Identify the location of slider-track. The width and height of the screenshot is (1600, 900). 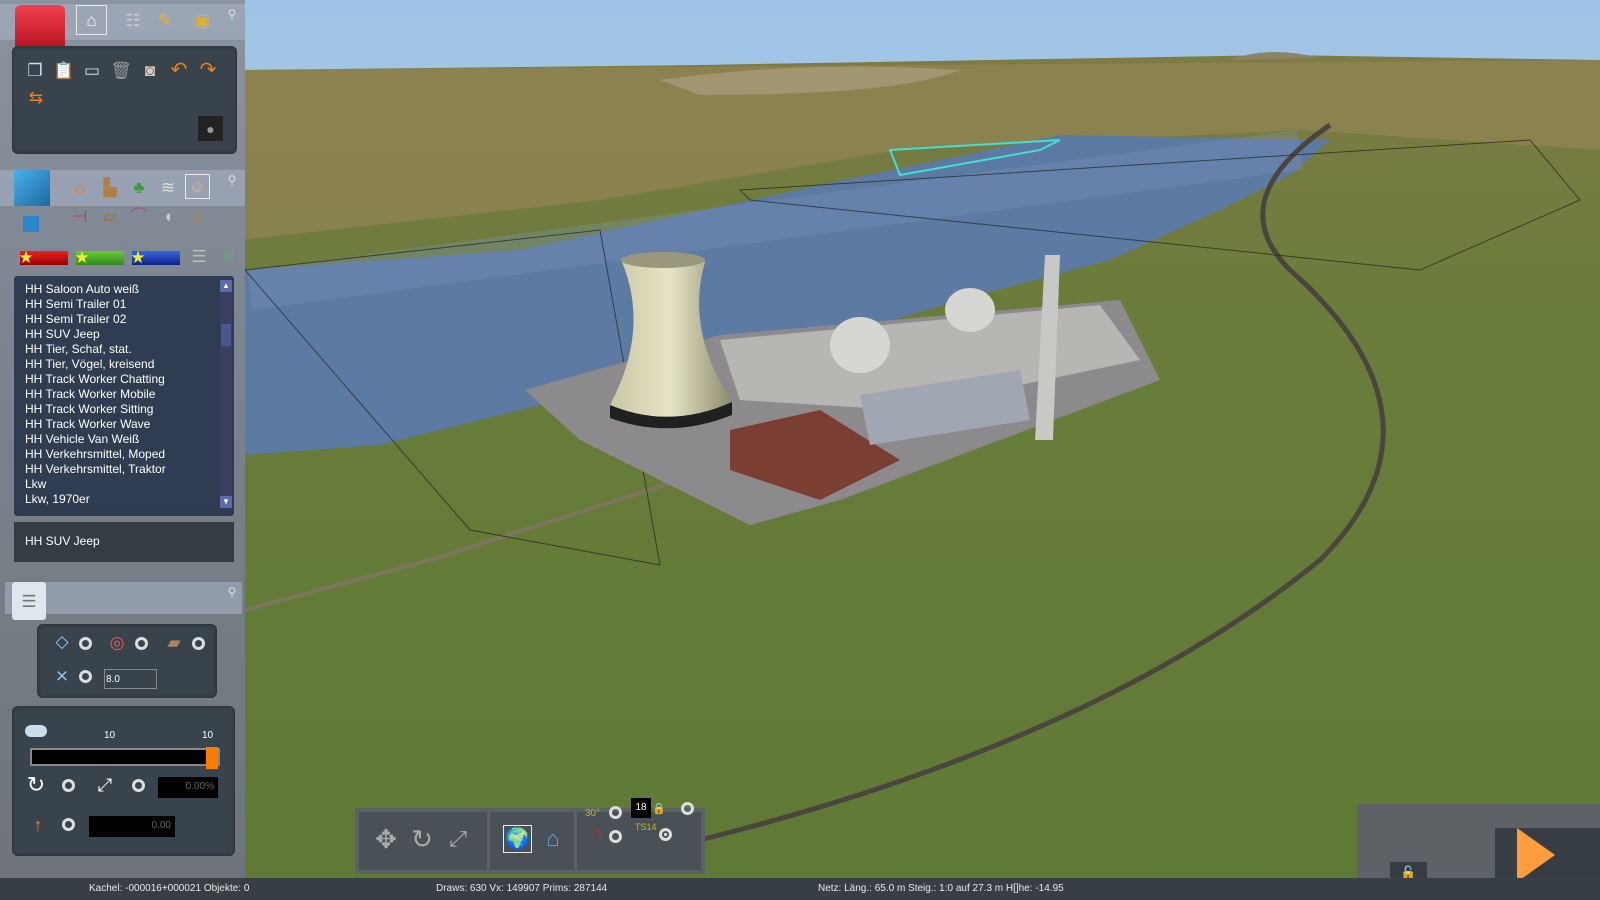
(125, 758).